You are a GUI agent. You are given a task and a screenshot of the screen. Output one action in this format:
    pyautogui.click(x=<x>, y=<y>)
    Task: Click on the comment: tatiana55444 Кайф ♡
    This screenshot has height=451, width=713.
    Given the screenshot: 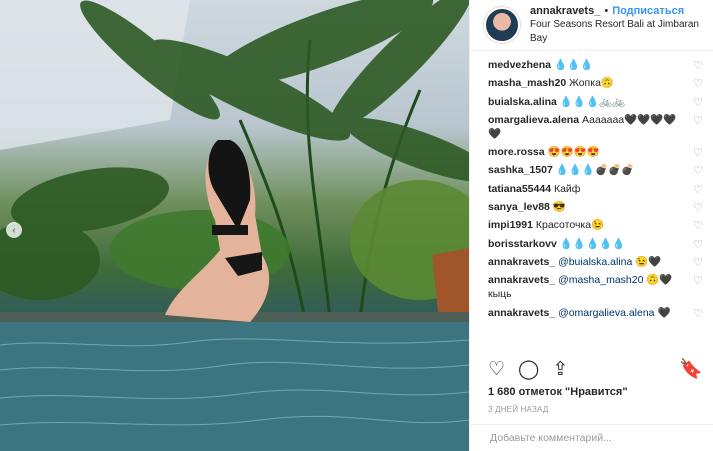 What is the action you would take?
    pyautogui.click(x=595, y=189)
    